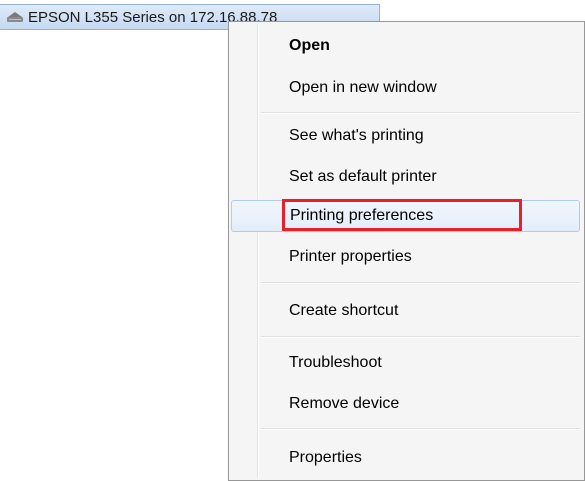 The width and height of the screenshot is (585, 481). I want to click on menu-item-label: Printer properties, so click(350, 256).